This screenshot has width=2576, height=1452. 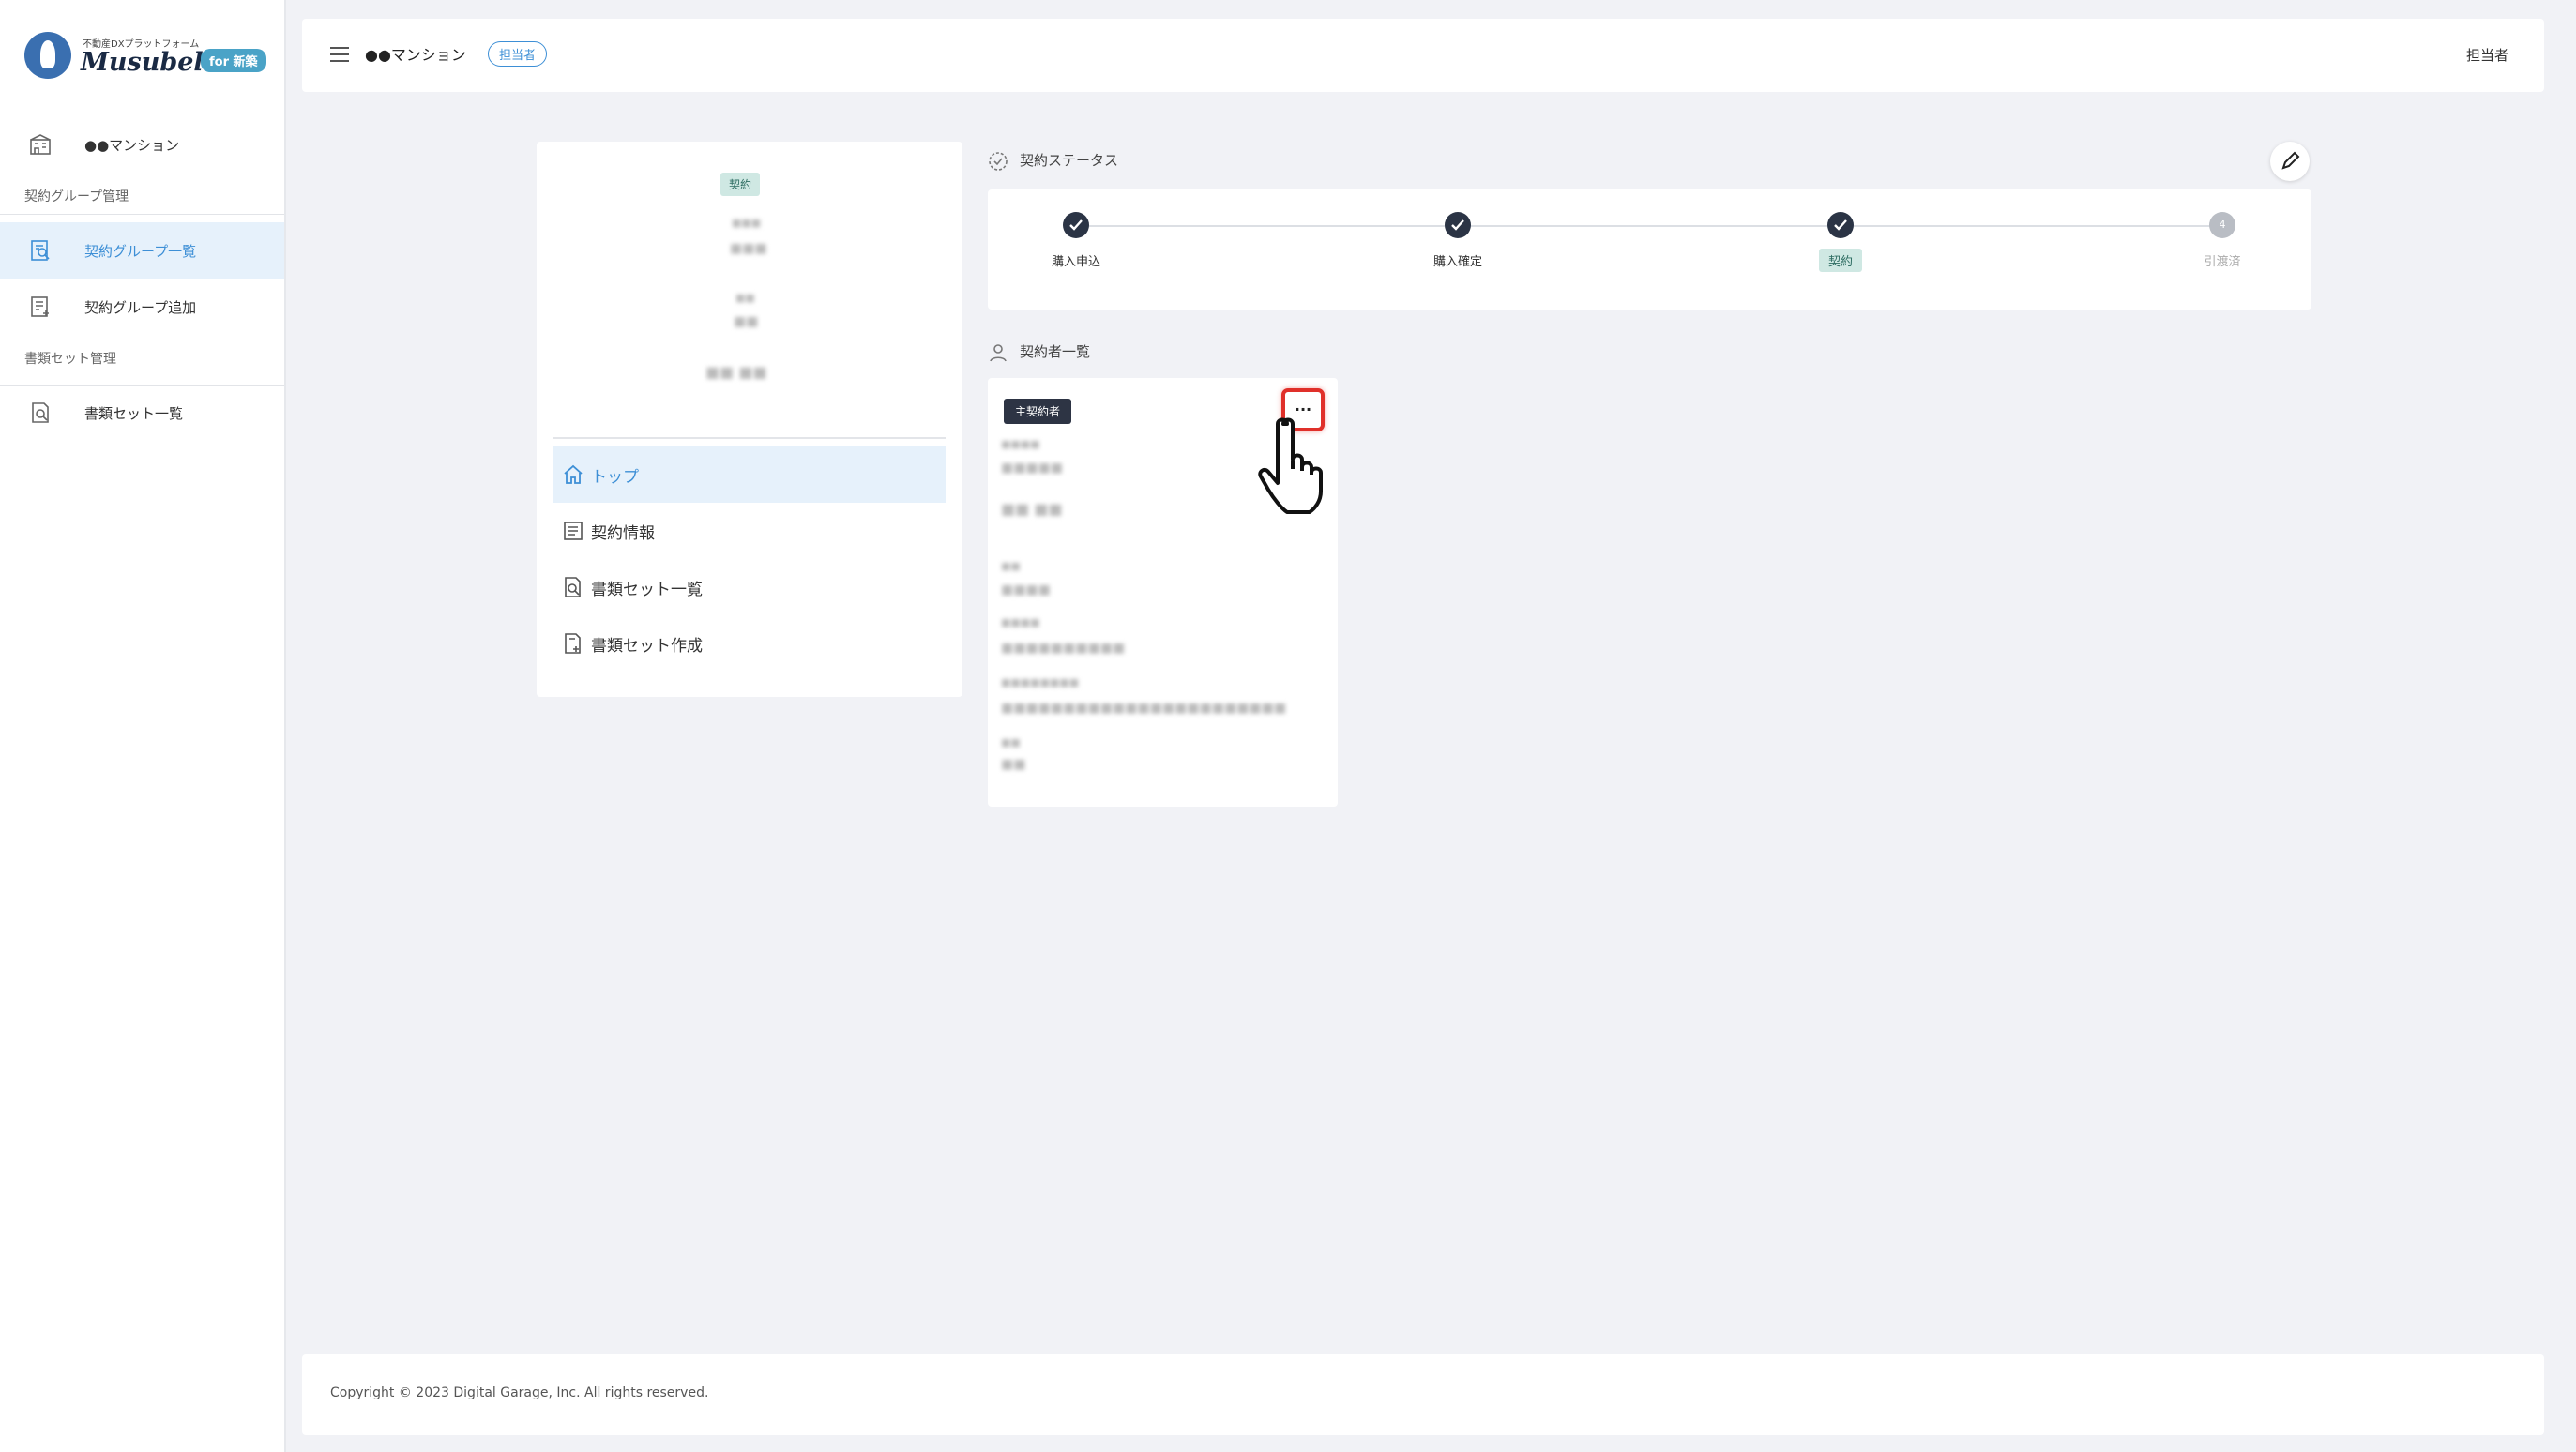 What do you see at coordinates (1457, 262) in the screenshot?
I see `step-label: 購入確定` at bounding box center [1457, 262].